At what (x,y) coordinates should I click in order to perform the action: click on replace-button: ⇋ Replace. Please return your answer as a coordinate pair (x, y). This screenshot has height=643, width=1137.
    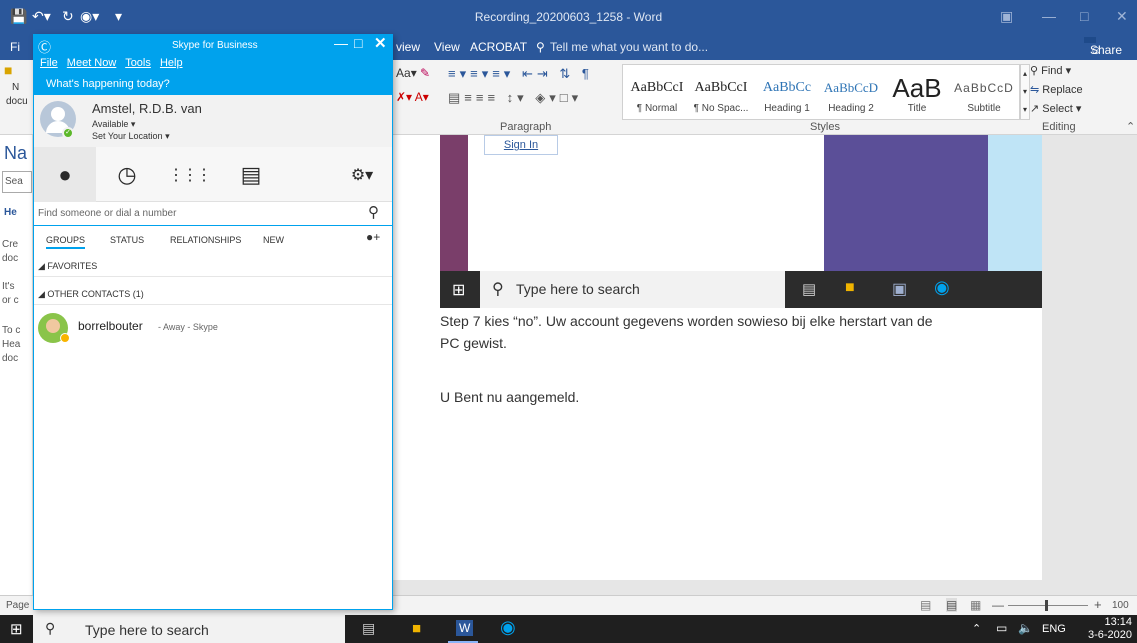
    Looking at the image, I should click on (1056, 90).